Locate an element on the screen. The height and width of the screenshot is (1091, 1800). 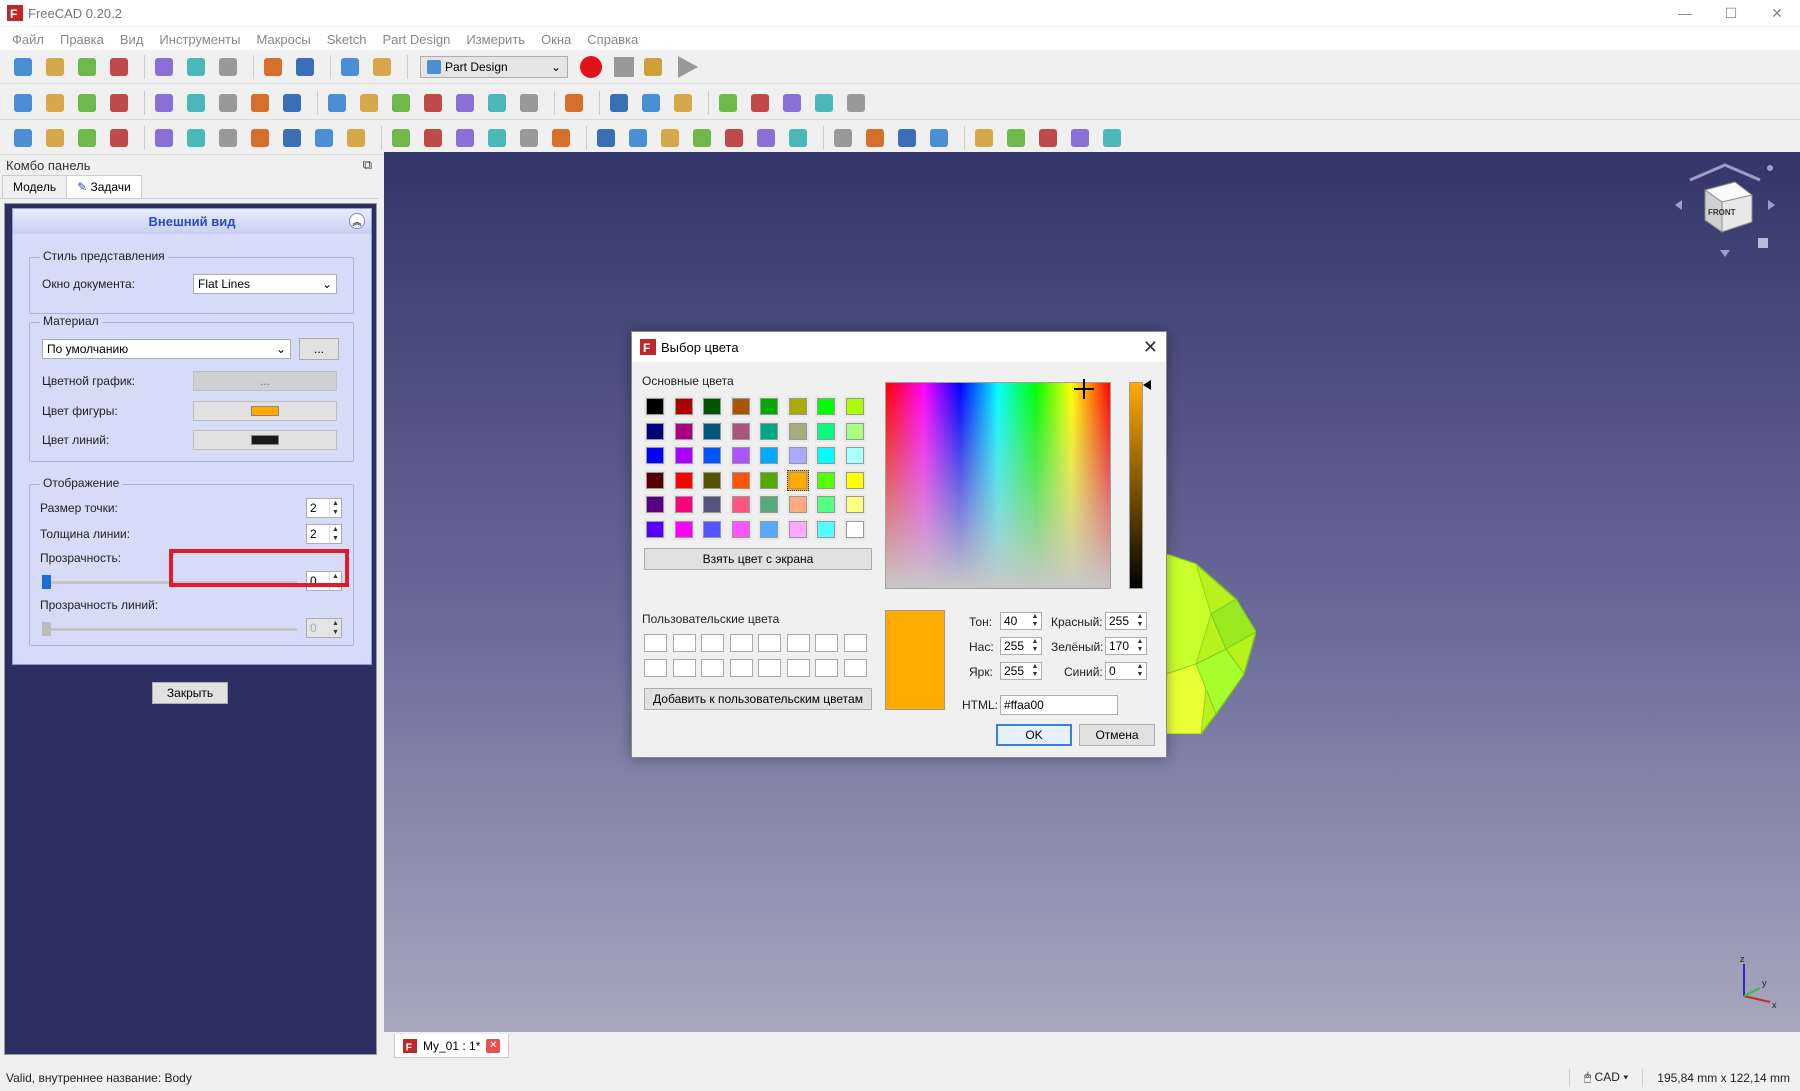
right-view-icon is located at coordinates (401, 103).